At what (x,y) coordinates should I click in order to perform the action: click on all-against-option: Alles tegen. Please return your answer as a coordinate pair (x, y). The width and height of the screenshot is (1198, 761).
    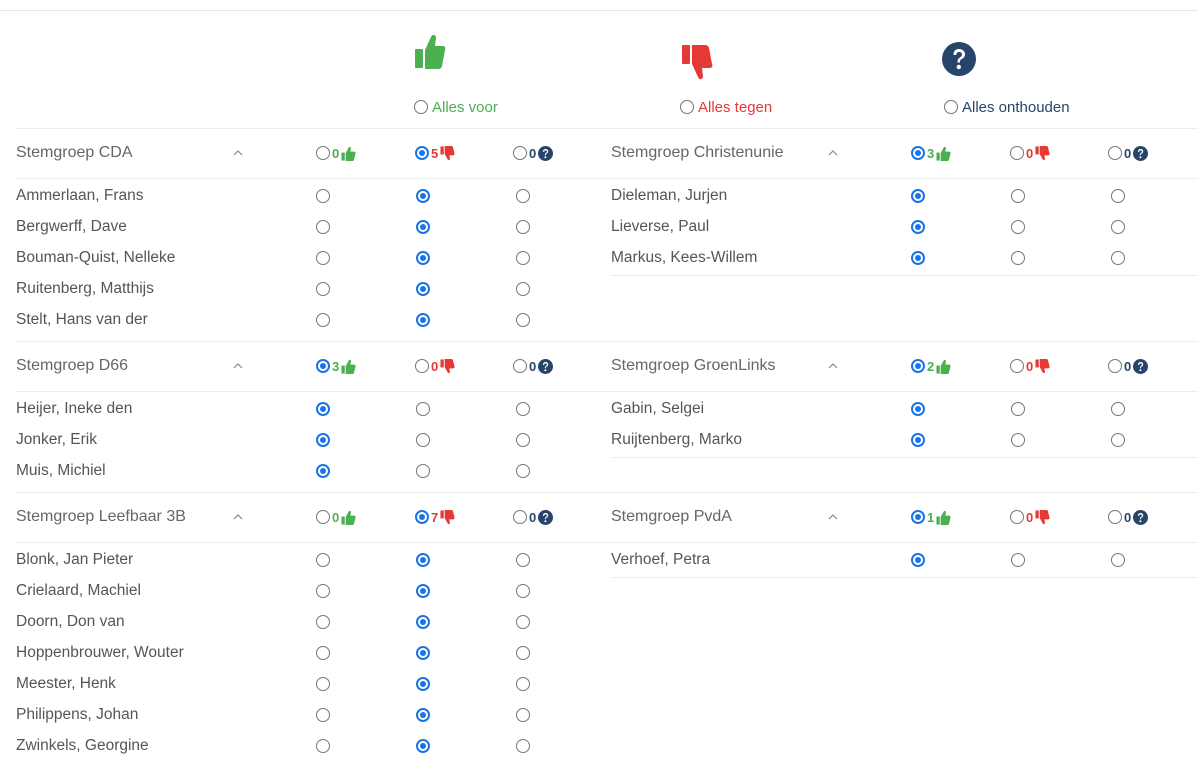
    Looking at the image, I should click on (726, 107).